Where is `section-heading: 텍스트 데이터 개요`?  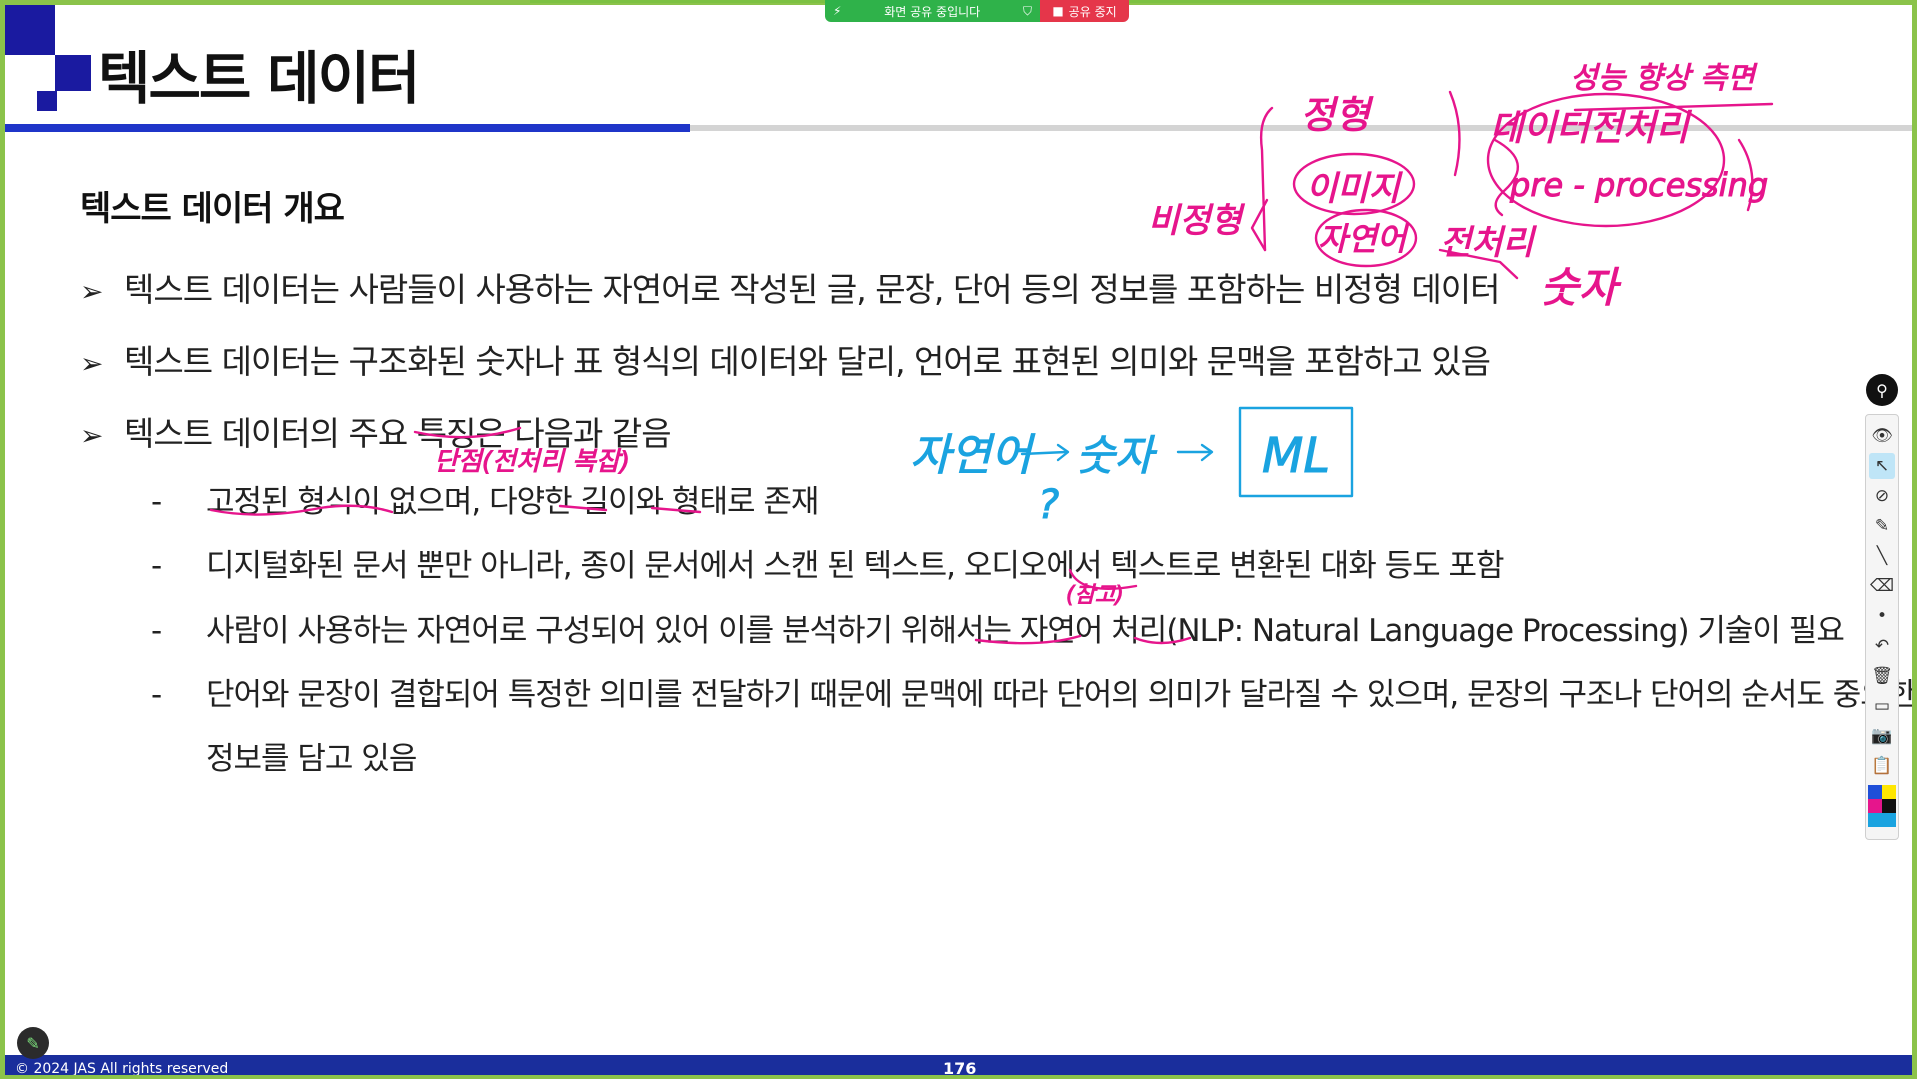 section-heading: 텍스트 데이터 개요 is located at coordinates (212, 209).